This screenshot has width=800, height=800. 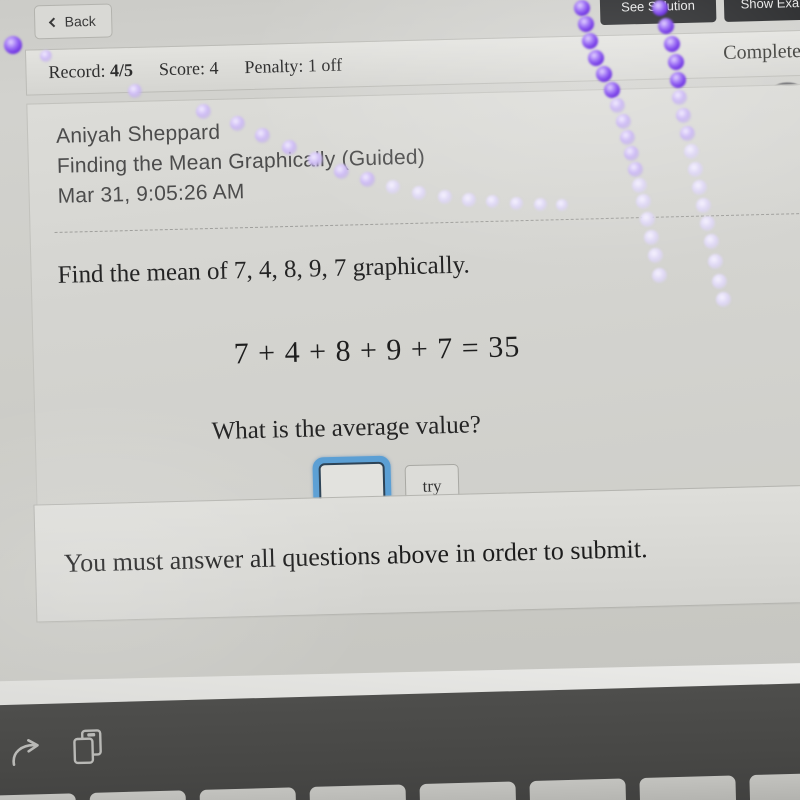 I want to click on record-value: 4/5, so click(x=121, y=70).